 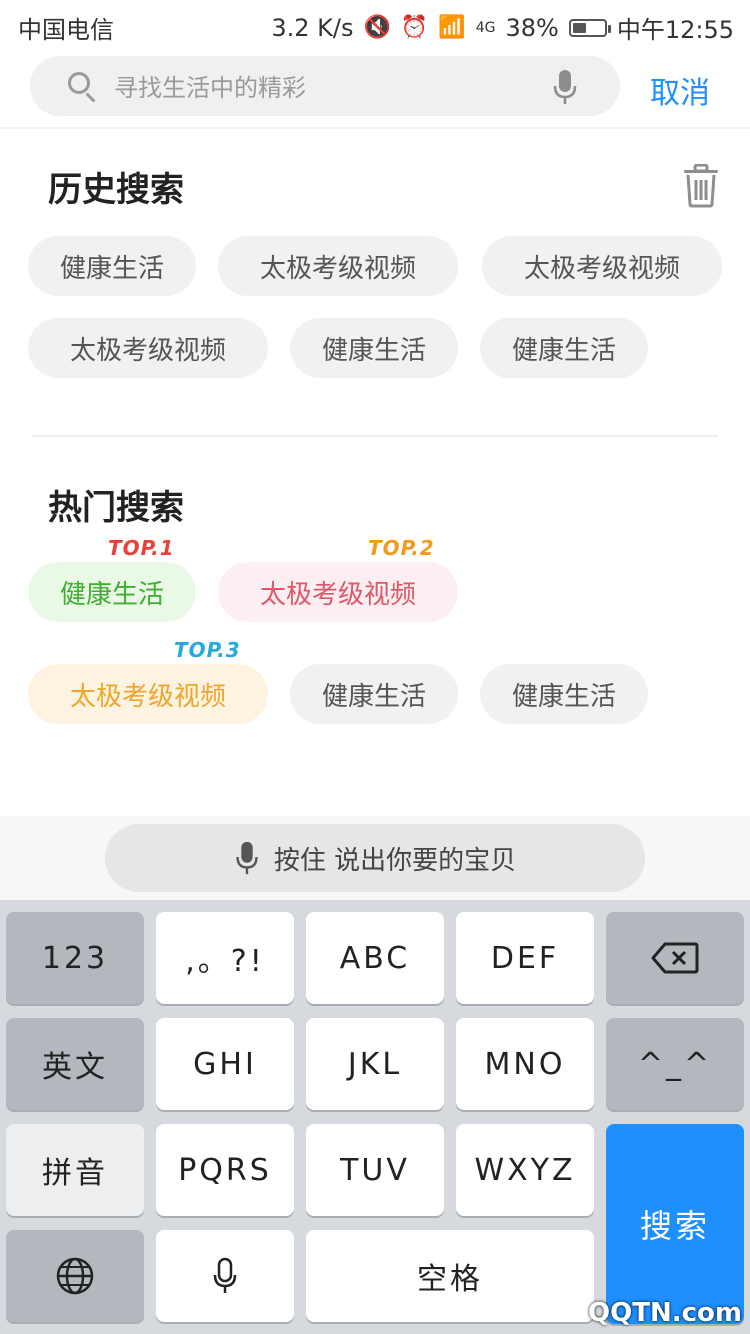 I want to click on search-bar, so click(x=325, y=86).